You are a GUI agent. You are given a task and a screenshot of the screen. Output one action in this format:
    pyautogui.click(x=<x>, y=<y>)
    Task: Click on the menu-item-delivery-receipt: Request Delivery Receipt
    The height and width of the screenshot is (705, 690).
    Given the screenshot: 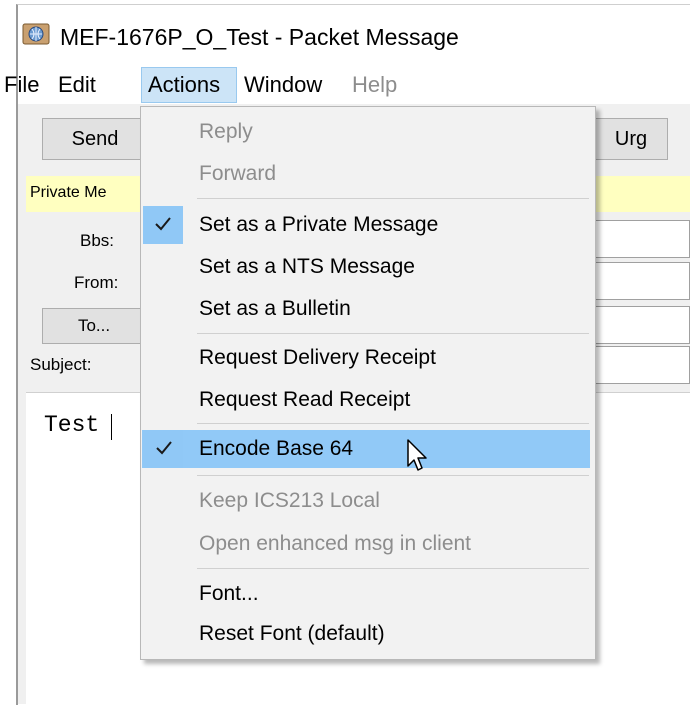 What is the action you would take?
    pyautogui.click(x=367, y=358)
    